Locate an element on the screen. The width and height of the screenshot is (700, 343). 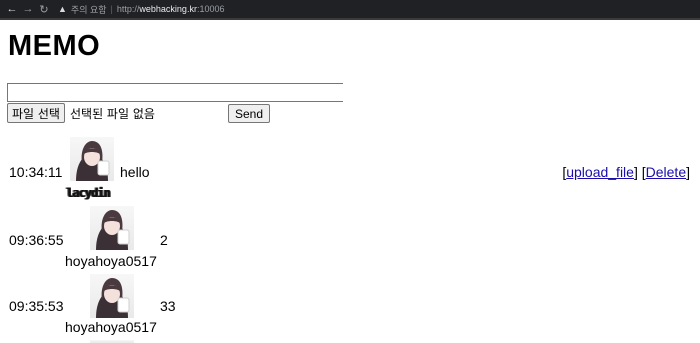
memo-text: 33 is located at coordinates (168, 306).